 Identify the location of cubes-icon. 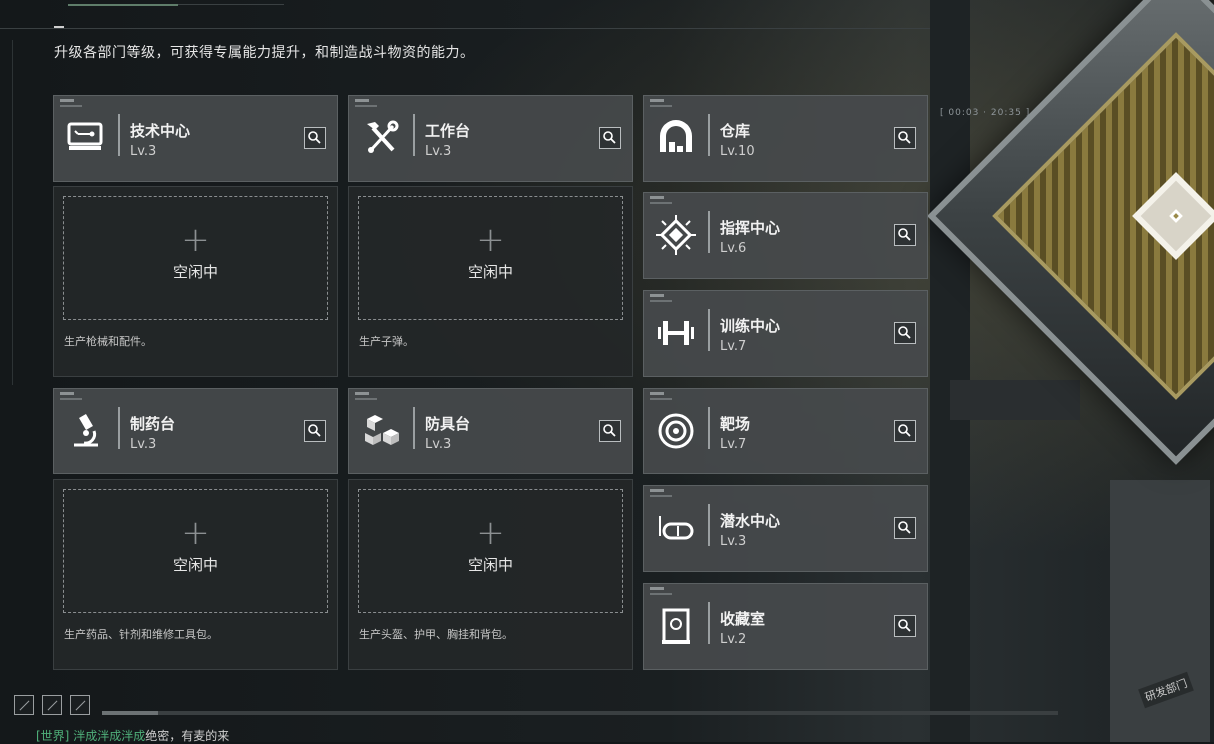
(382, 430).